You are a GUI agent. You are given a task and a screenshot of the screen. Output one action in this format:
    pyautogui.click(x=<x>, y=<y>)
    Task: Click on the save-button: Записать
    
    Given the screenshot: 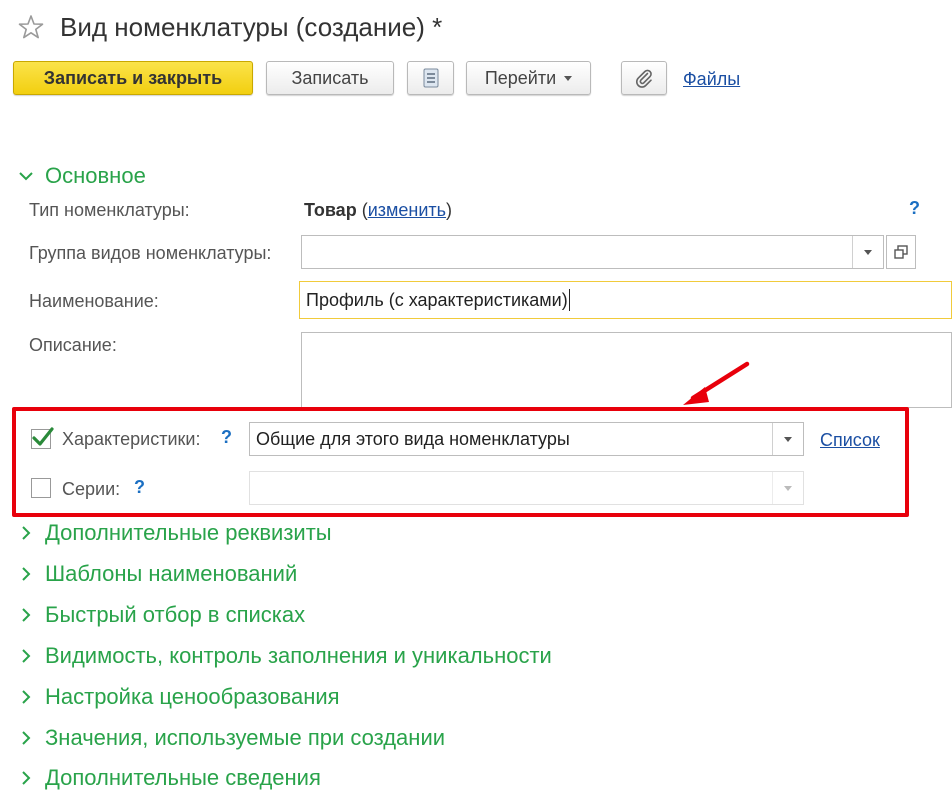 What is the action you would take?
    pyautogui.click(x=330, y=78)
    